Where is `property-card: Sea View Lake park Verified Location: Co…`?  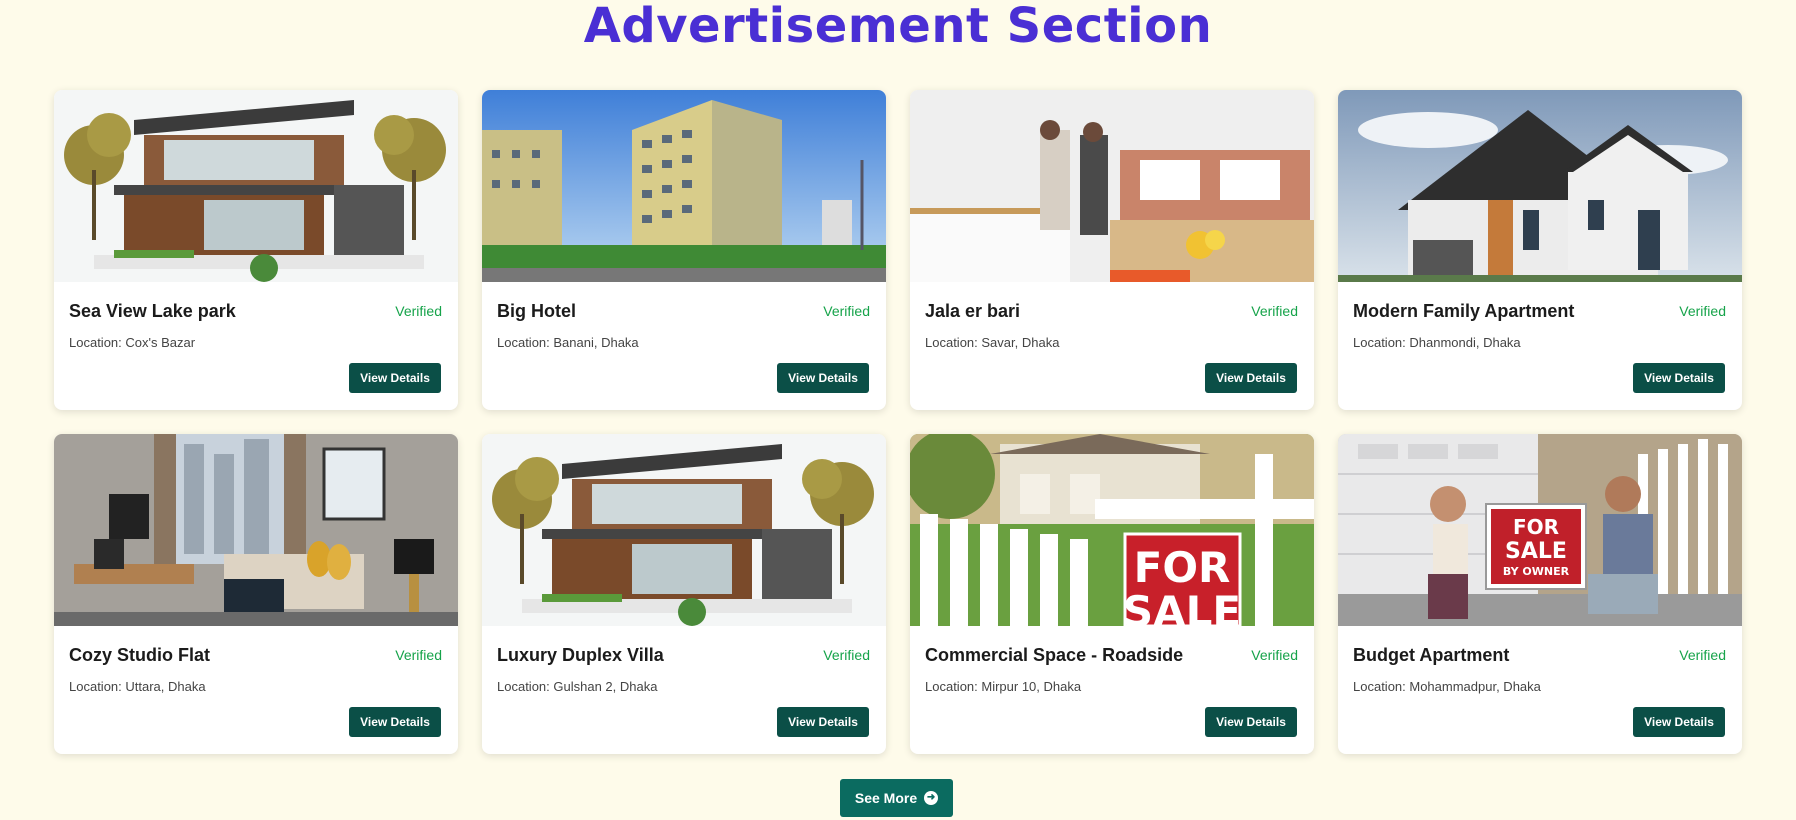 property-card: Sea View Lake park Verified Location: Co… is located at coordinates (256, 250).